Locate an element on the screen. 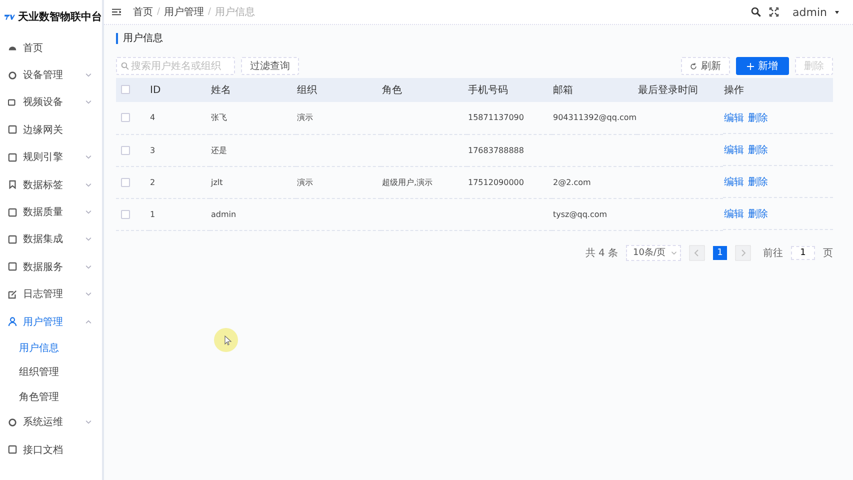  sidebar-item: 设备管理 is located at coordinates (51, 75).